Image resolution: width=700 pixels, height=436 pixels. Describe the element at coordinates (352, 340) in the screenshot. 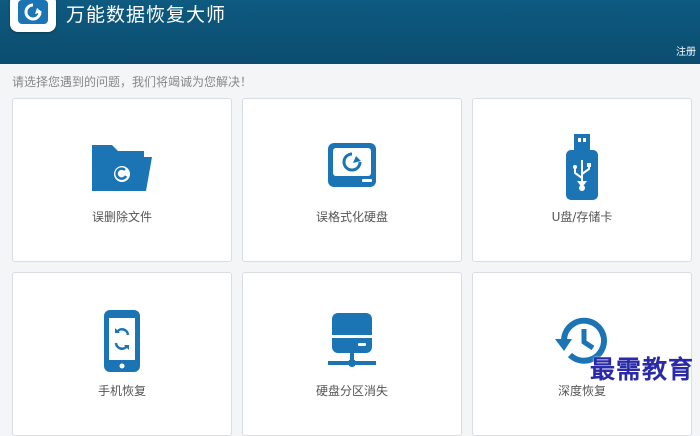

I see `drive-partition-icon` at that location.